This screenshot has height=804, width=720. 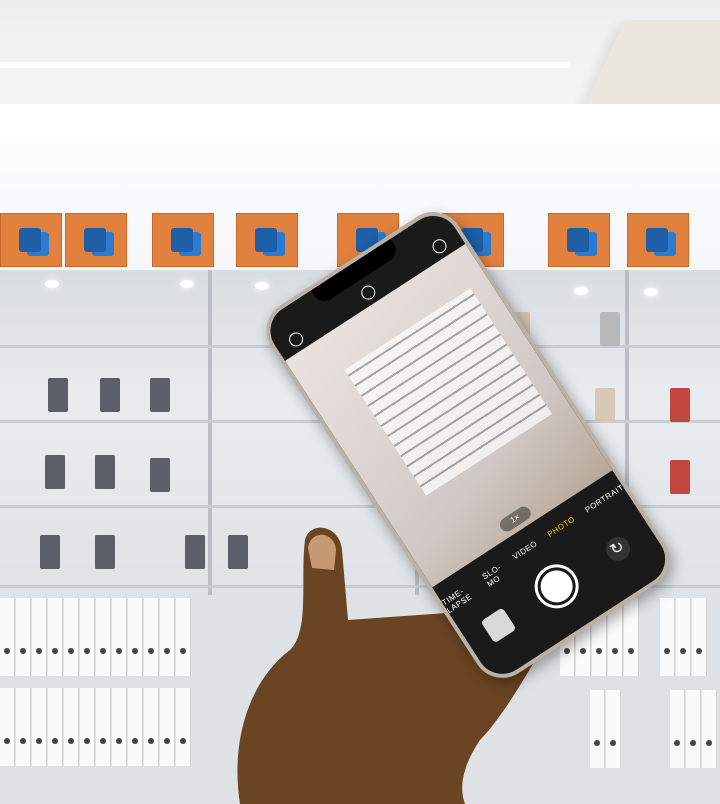 I want to click on live-photo-icon, so click(x=368, y=292).